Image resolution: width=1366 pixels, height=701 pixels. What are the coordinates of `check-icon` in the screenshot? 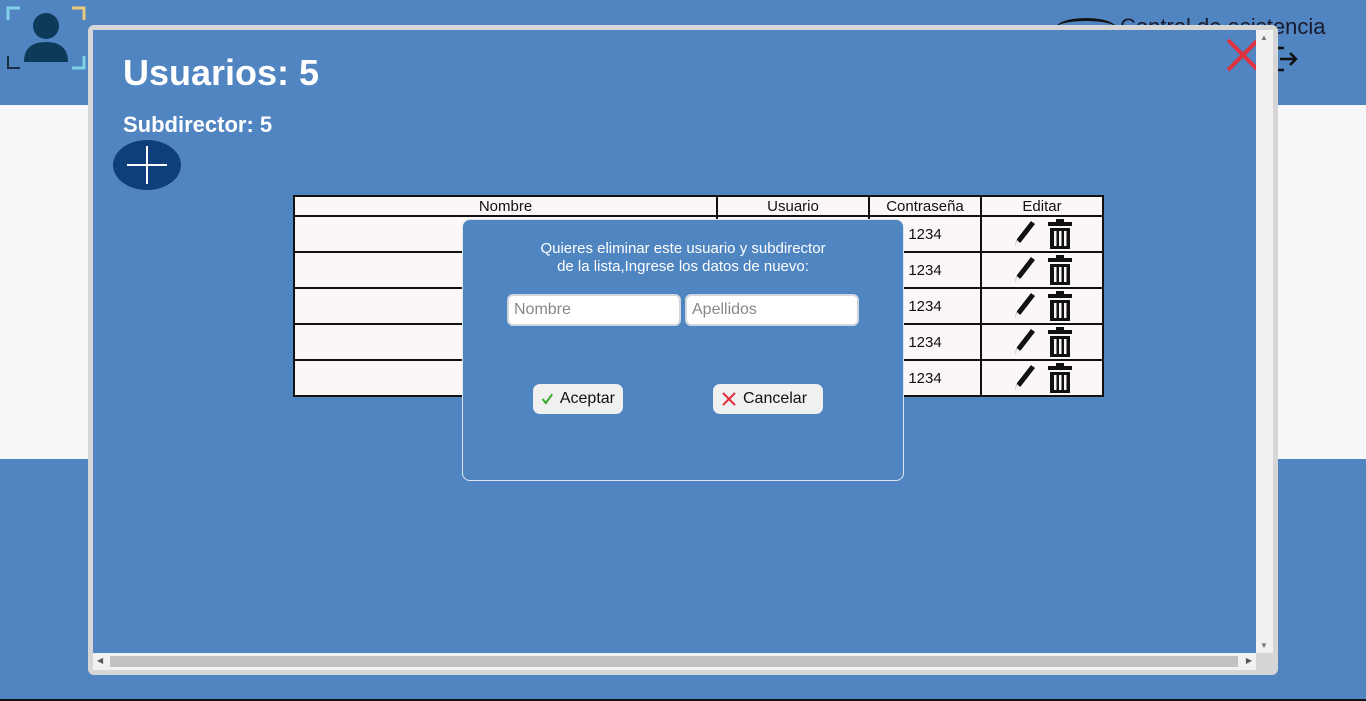 It's located at (547, 399).